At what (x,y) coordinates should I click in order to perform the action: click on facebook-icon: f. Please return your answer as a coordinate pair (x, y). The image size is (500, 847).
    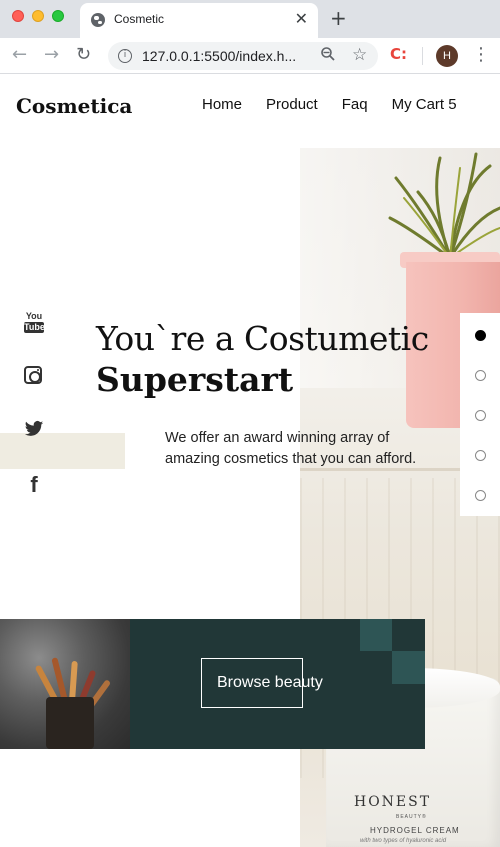
    Looking at the image, I should click on (34, 485).